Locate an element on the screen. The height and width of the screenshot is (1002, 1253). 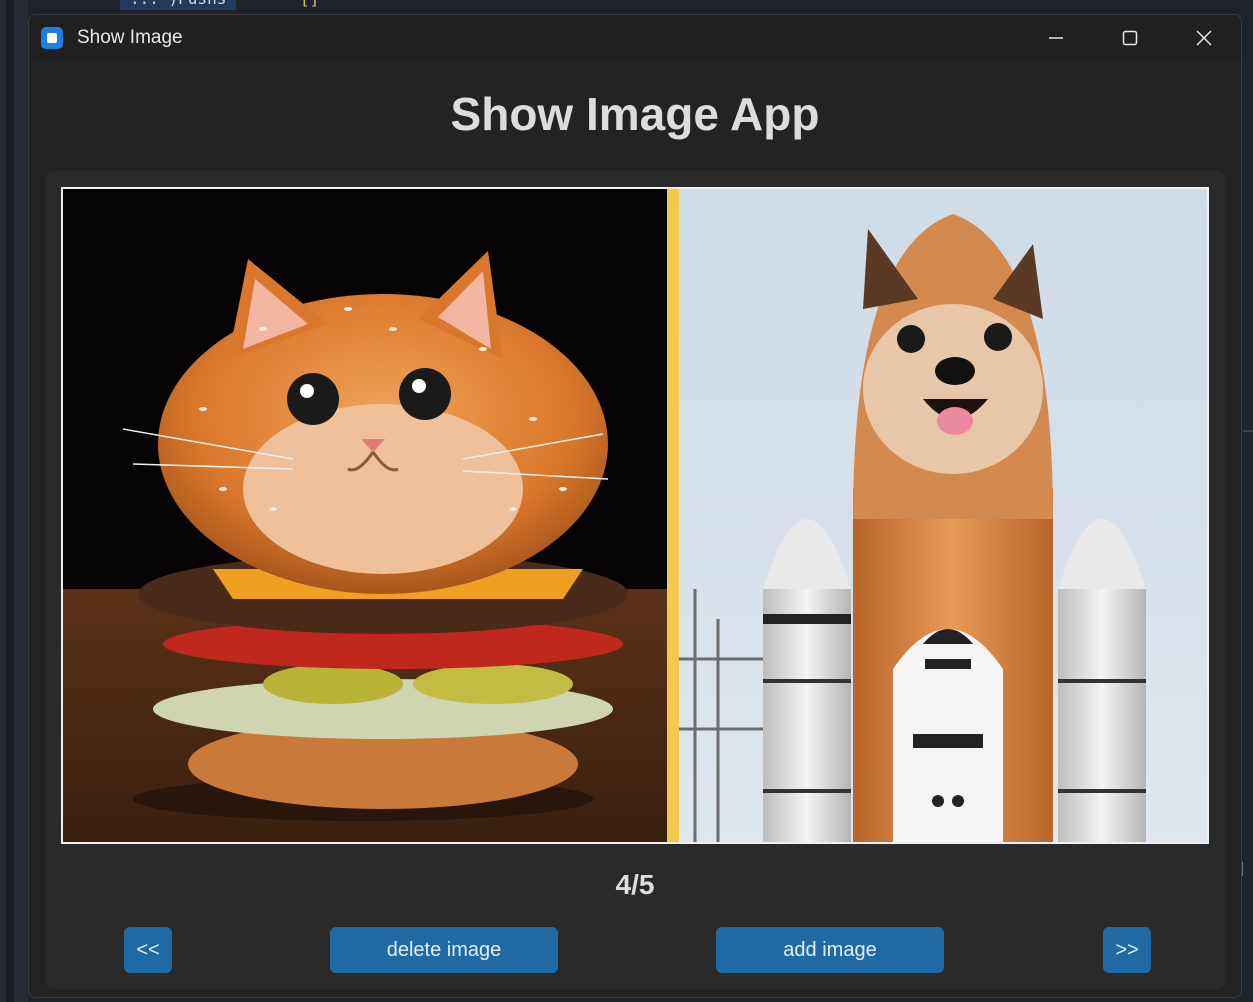
add-image-button: add image is located at coordinates (830, 950).